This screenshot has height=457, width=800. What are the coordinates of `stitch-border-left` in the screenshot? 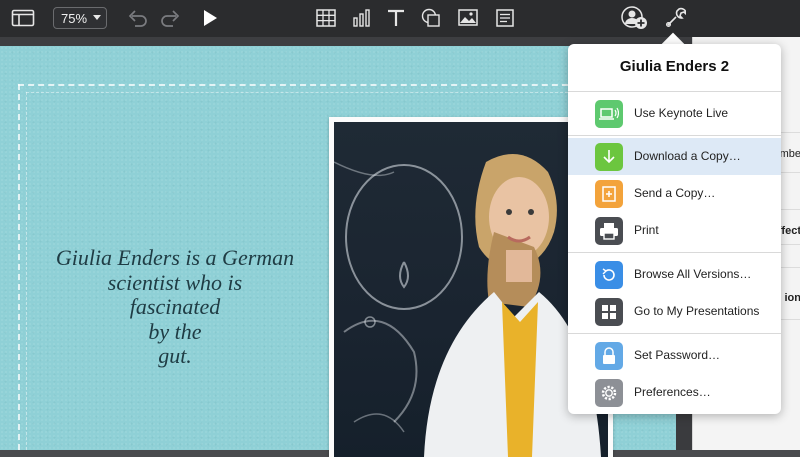 It's located at (19, 267).